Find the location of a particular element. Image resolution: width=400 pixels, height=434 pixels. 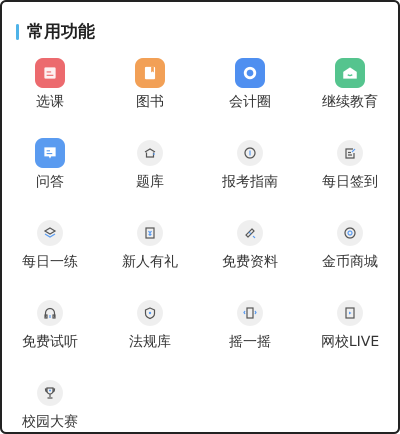

headphones-icon is located at coordinates (50, 313).